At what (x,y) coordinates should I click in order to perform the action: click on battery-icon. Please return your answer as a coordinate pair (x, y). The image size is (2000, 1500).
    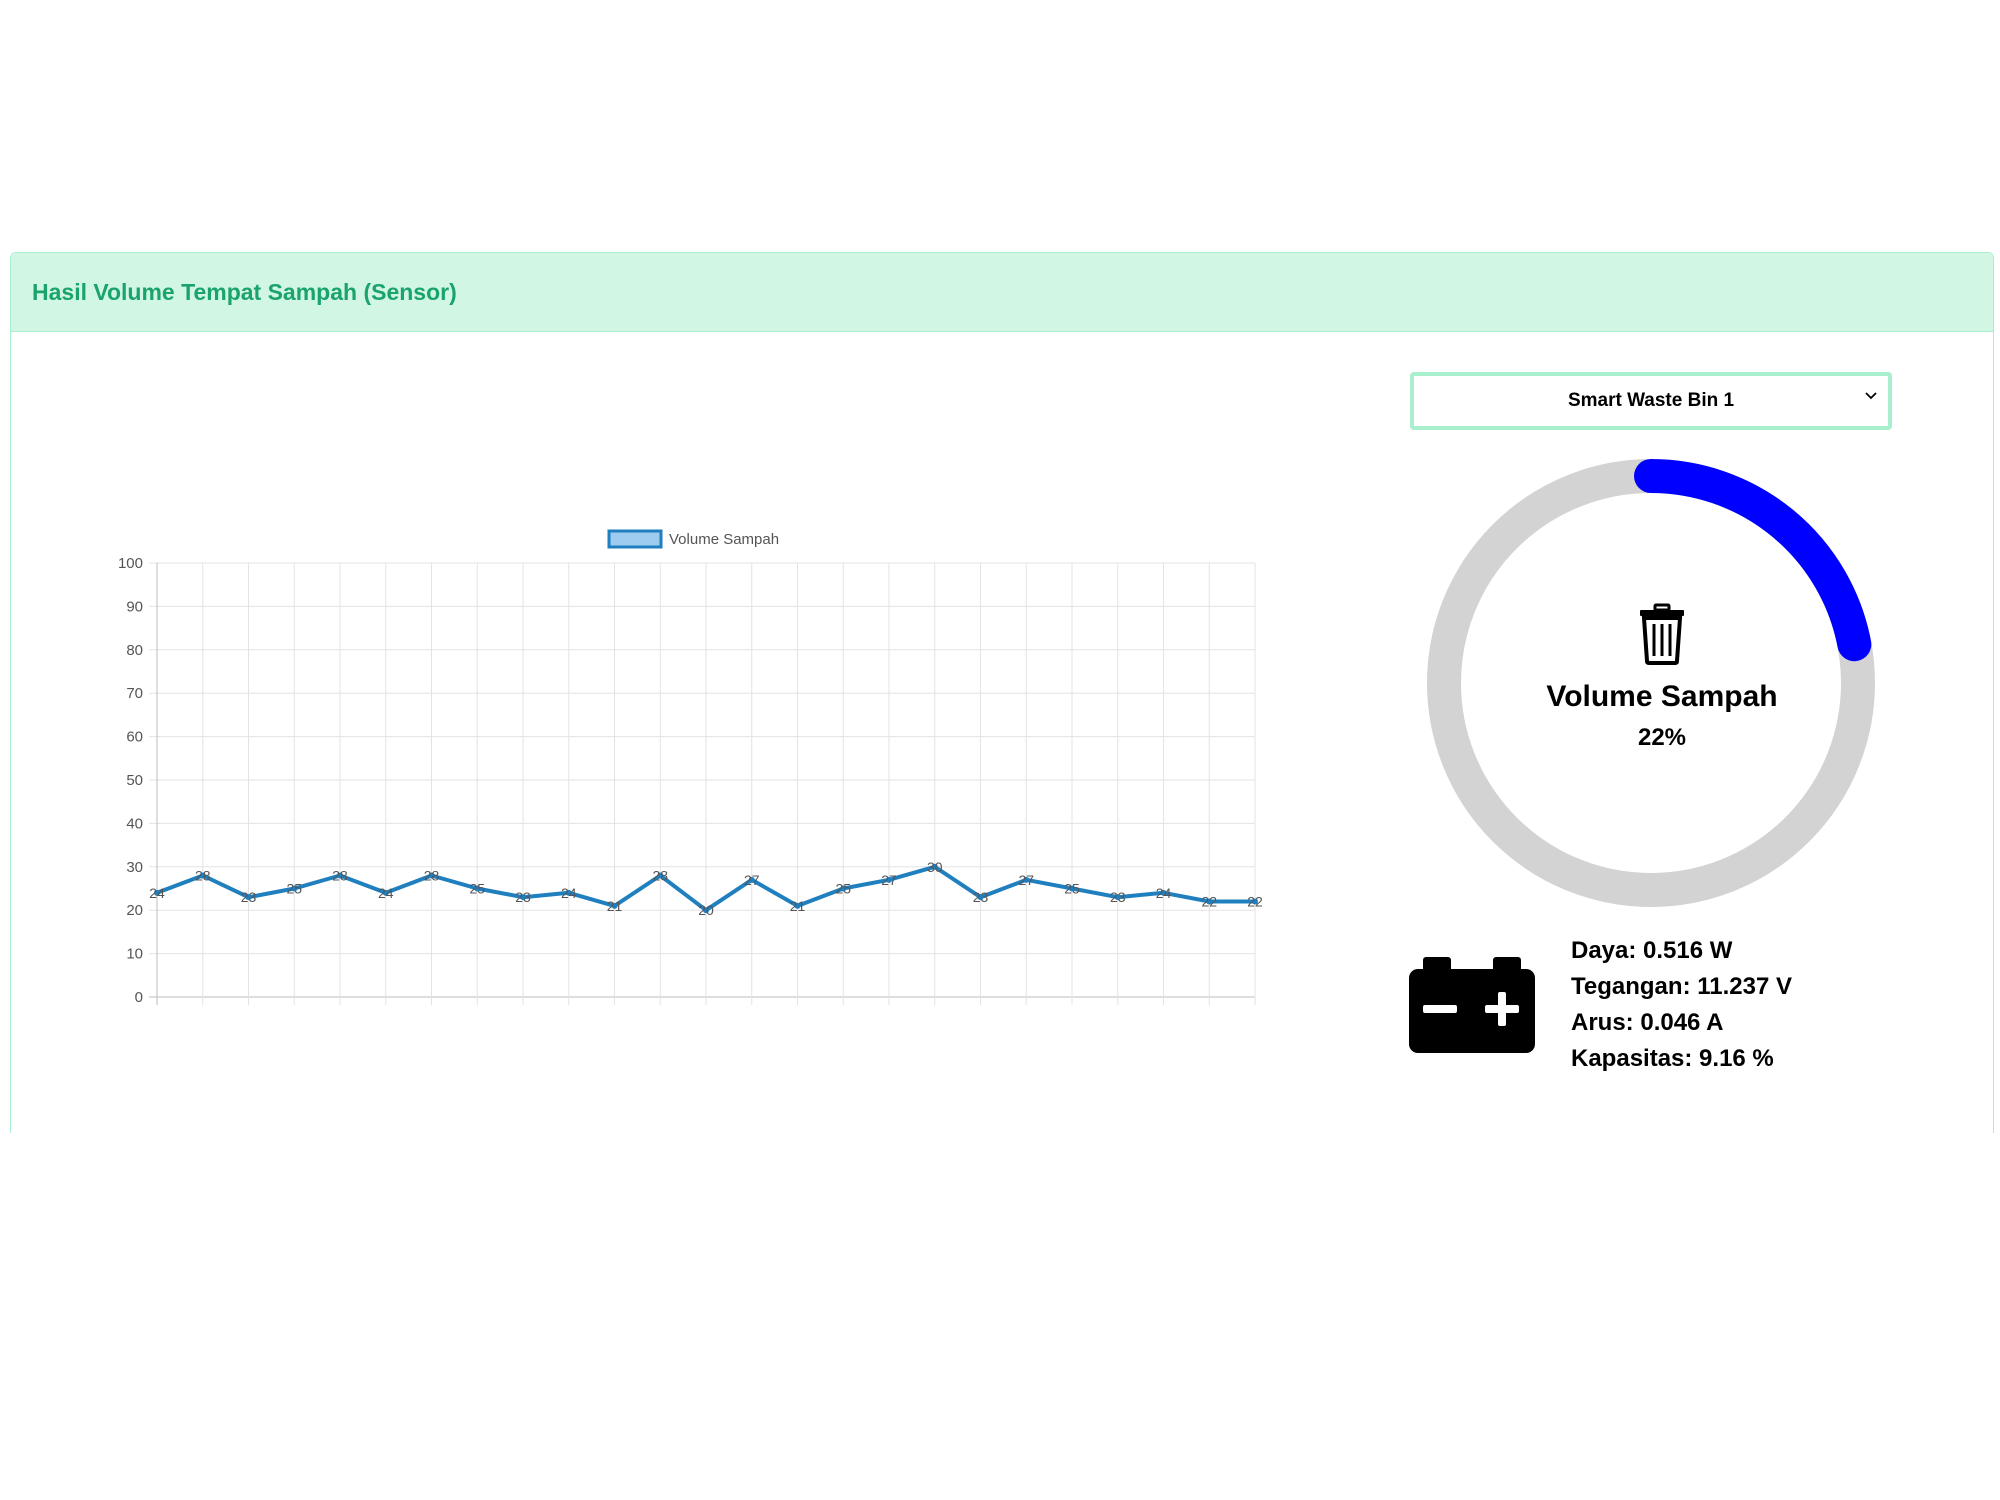
    Looking at the image, I should click on (1472, 1005).